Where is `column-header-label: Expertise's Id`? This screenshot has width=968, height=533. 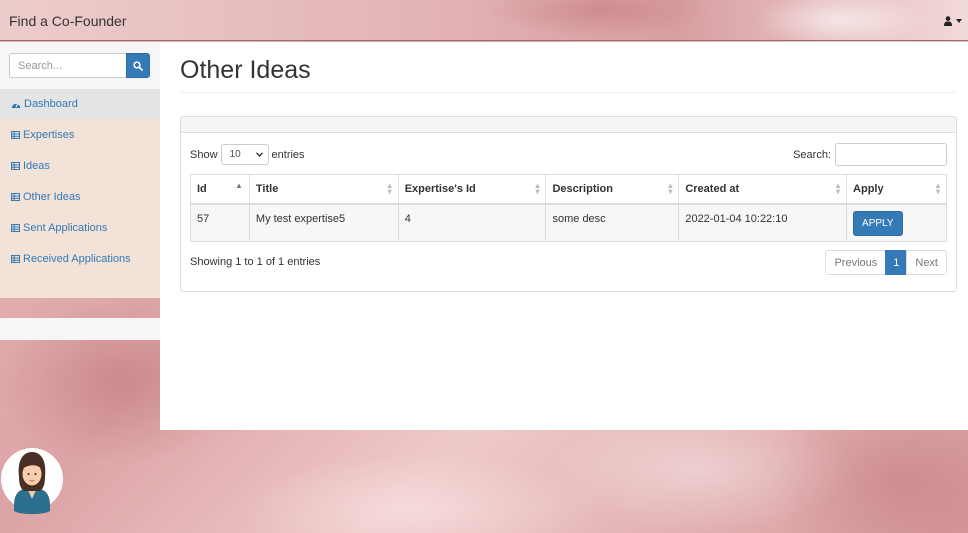 column-header-label: Expertise's Id is located at coordinates (440, 188).